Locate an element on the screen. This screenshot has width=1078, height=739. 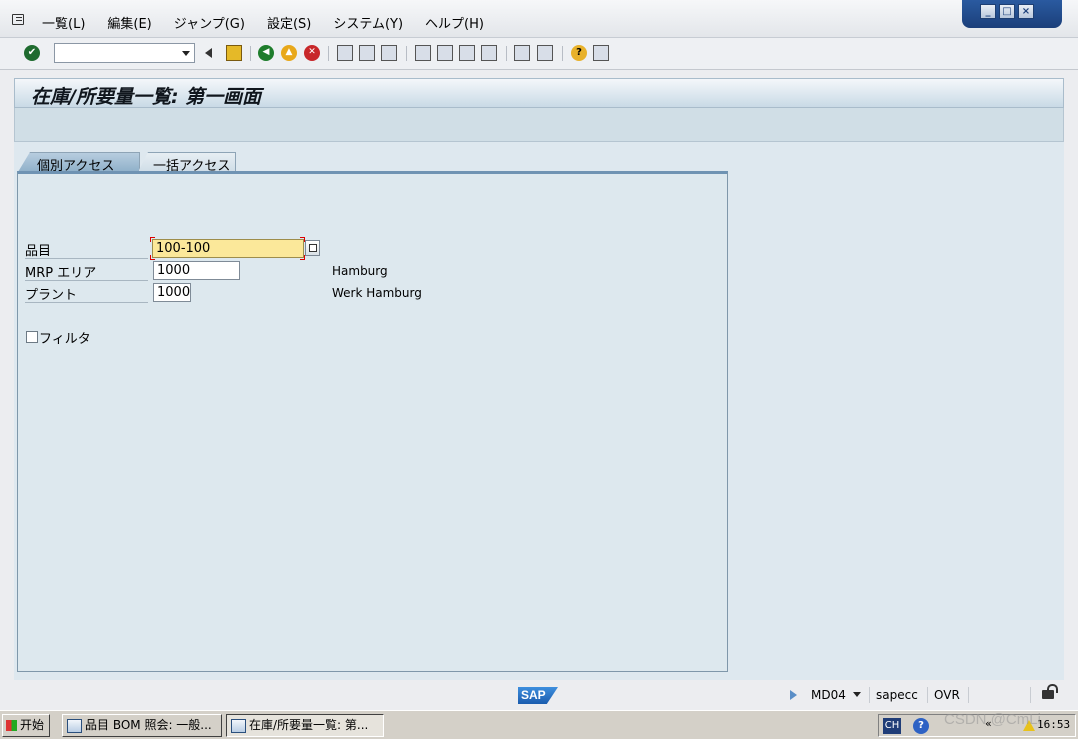
status-toggle-icon is located at coordinates (793, 695).